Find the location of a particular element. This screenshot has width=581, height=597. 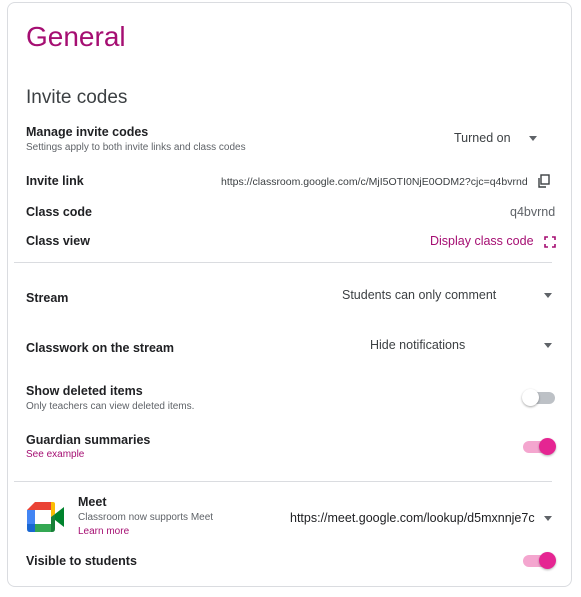

display-class-code-button: Display class code is located at coordinates (493, 241).